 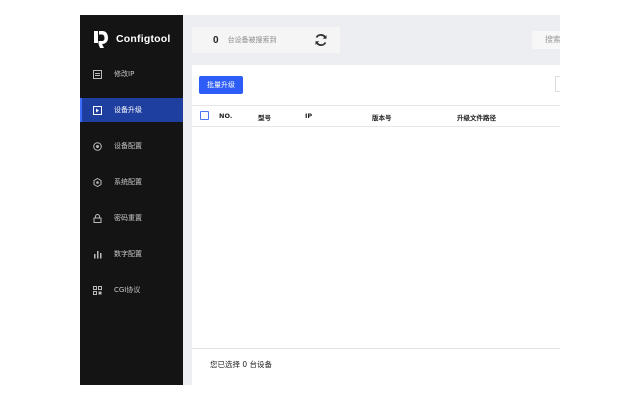 What do you see at coordinates (264, 118) in the screenshot?
I see `column-header-model: 型号` at bounding box center [264, 118].